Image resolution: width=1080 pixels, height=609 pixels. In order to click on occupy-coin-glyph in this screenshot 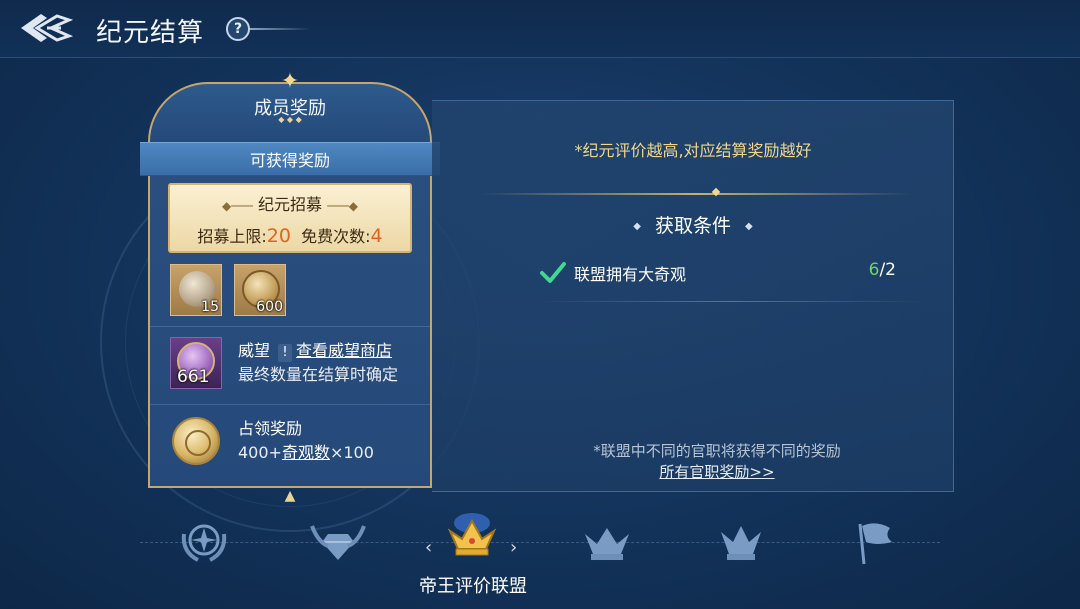, I will do `click(196, 441)`.